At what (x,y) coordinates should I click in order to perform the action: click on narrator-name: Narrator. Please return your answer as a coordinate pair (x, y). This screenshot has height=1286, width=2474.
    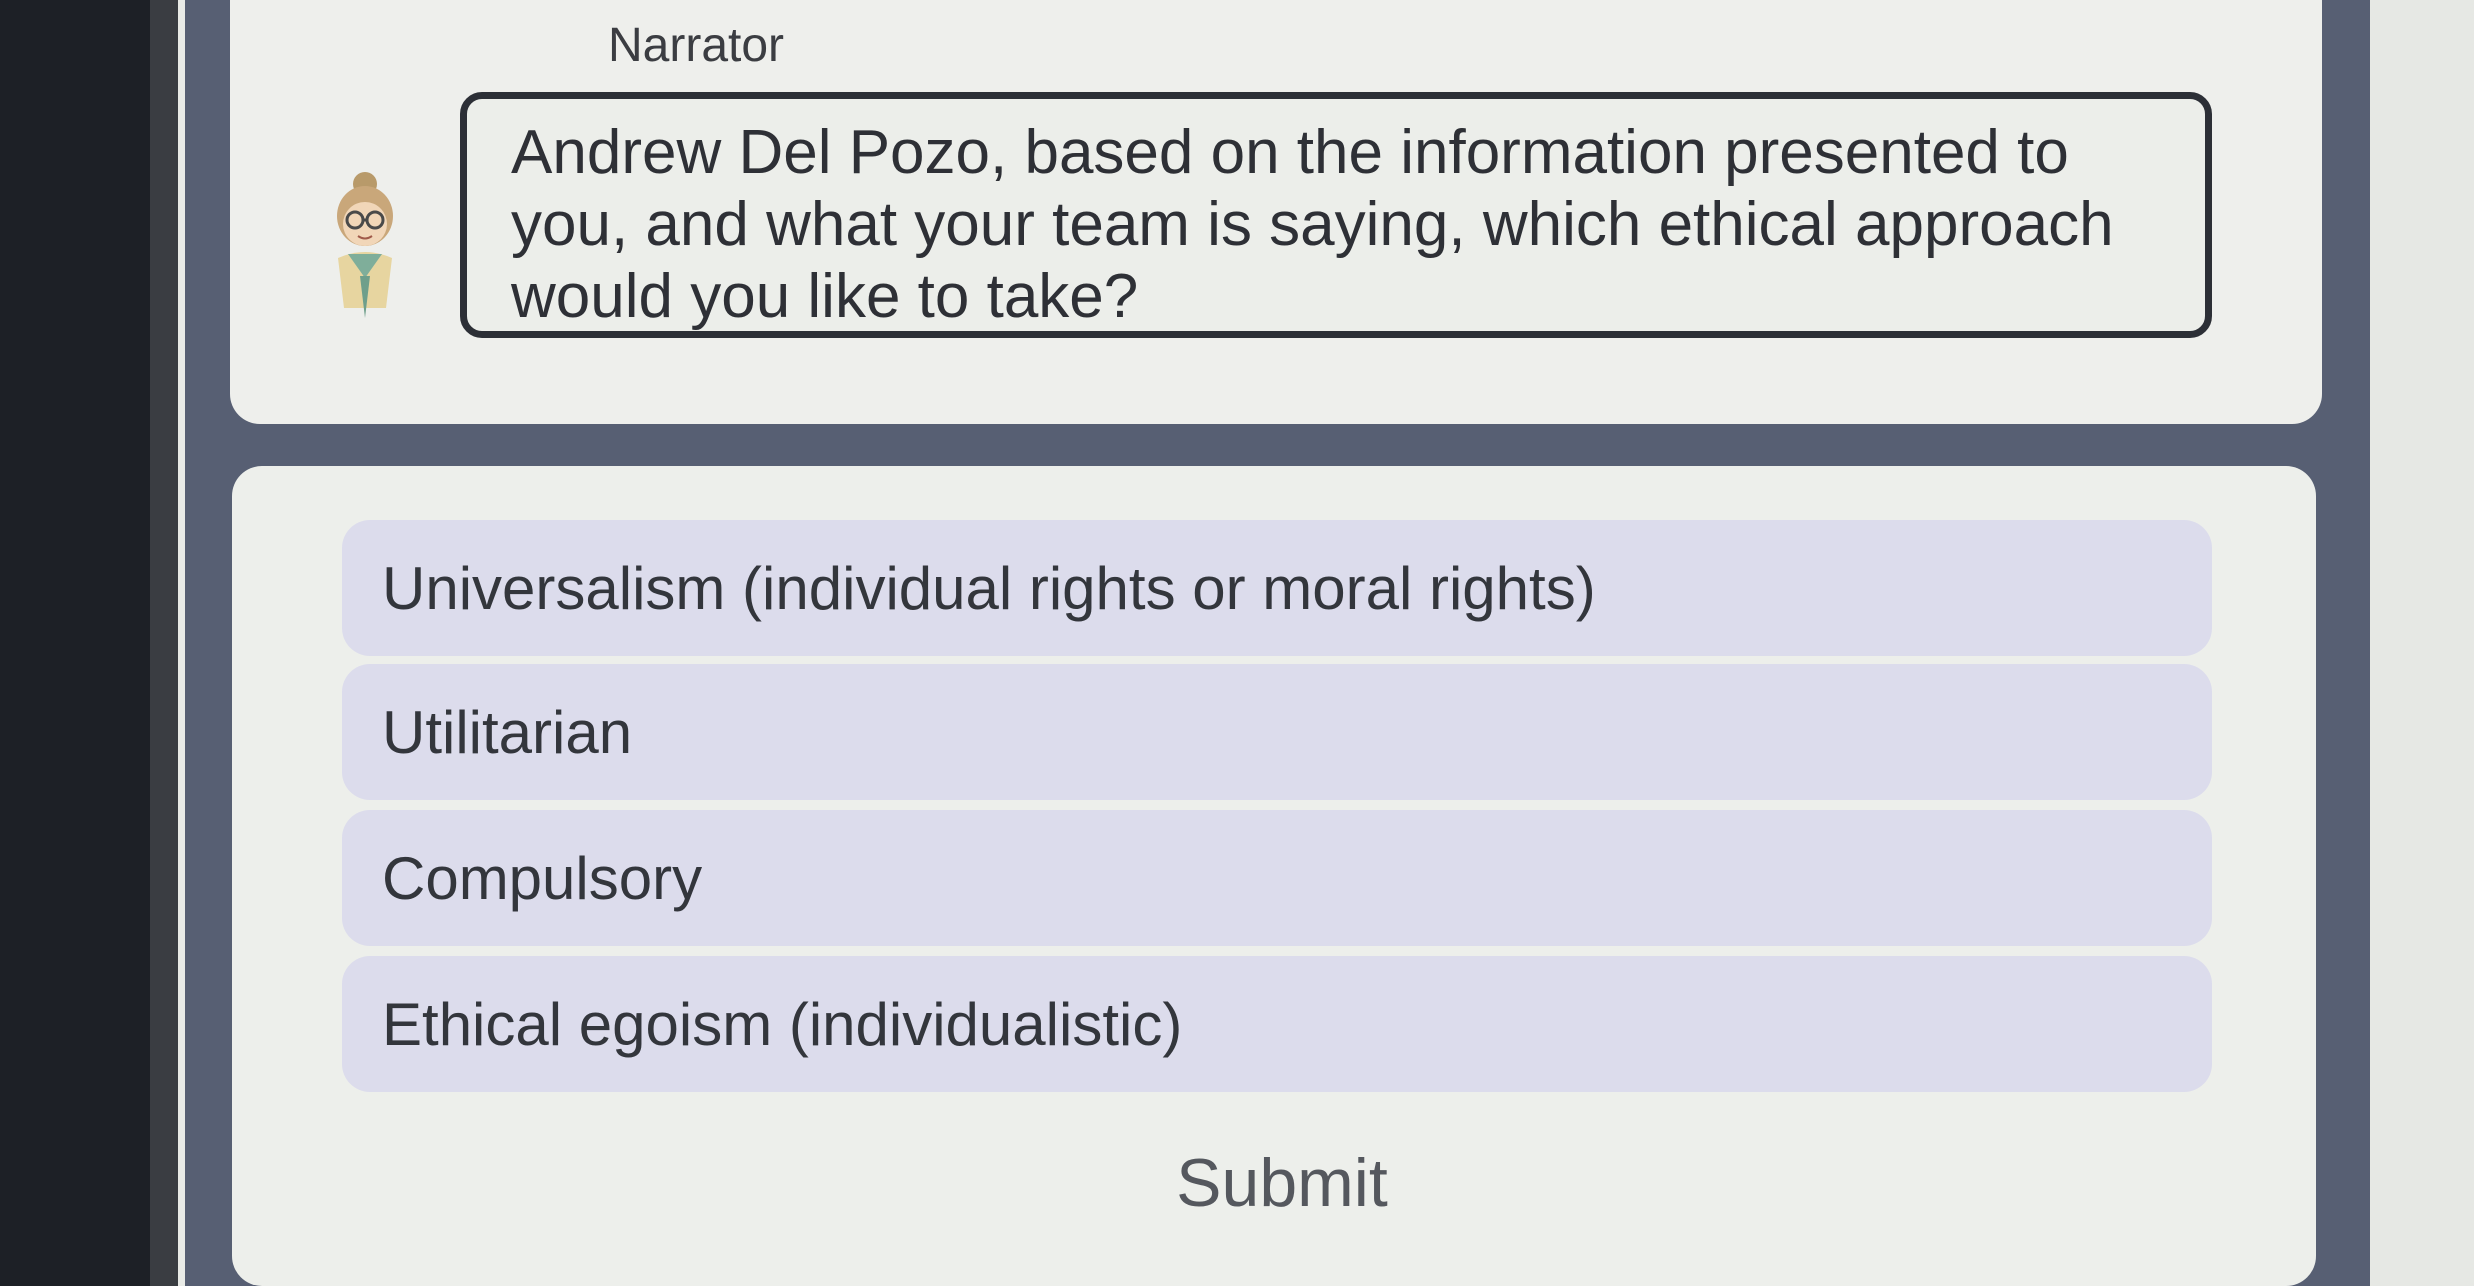
    Looking at the image, I should click on (696, 45).